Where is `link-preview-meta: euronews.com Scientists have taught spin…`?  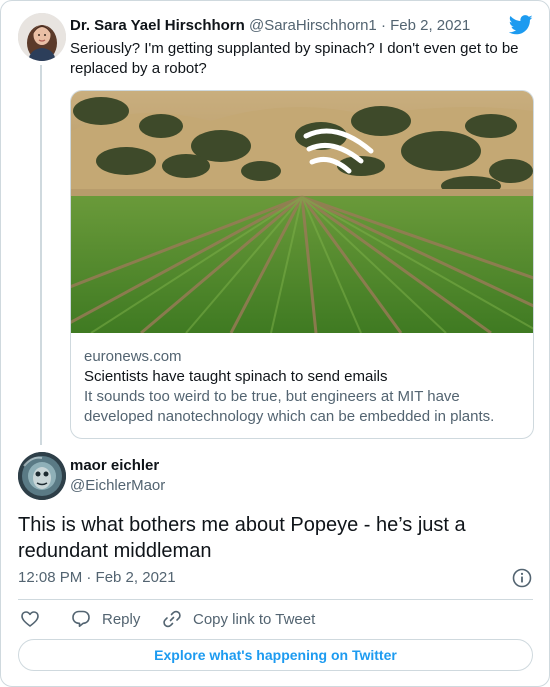
link-preview-meta: euronews.com Scientists have taught spin… is located at coordinates (304, 387).